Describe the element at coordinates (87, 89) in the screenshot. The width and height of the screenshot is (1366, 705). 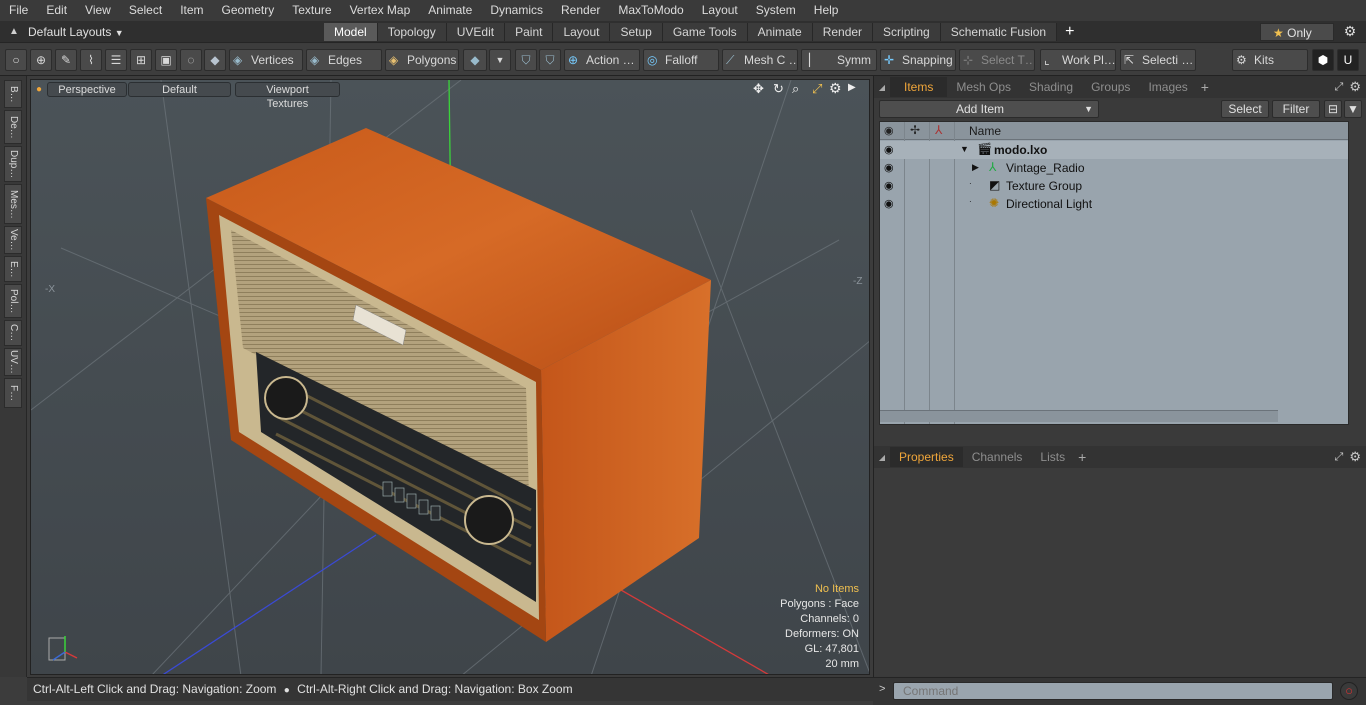
I see `view-type-button: Perspective` at that location.